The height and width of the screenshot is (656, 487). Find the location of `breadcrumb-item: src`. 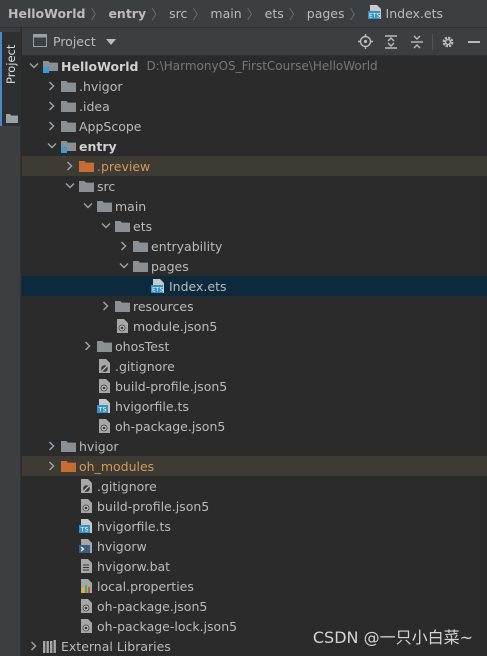

breadcrumb-item: src is located at coordinates (178, 13).